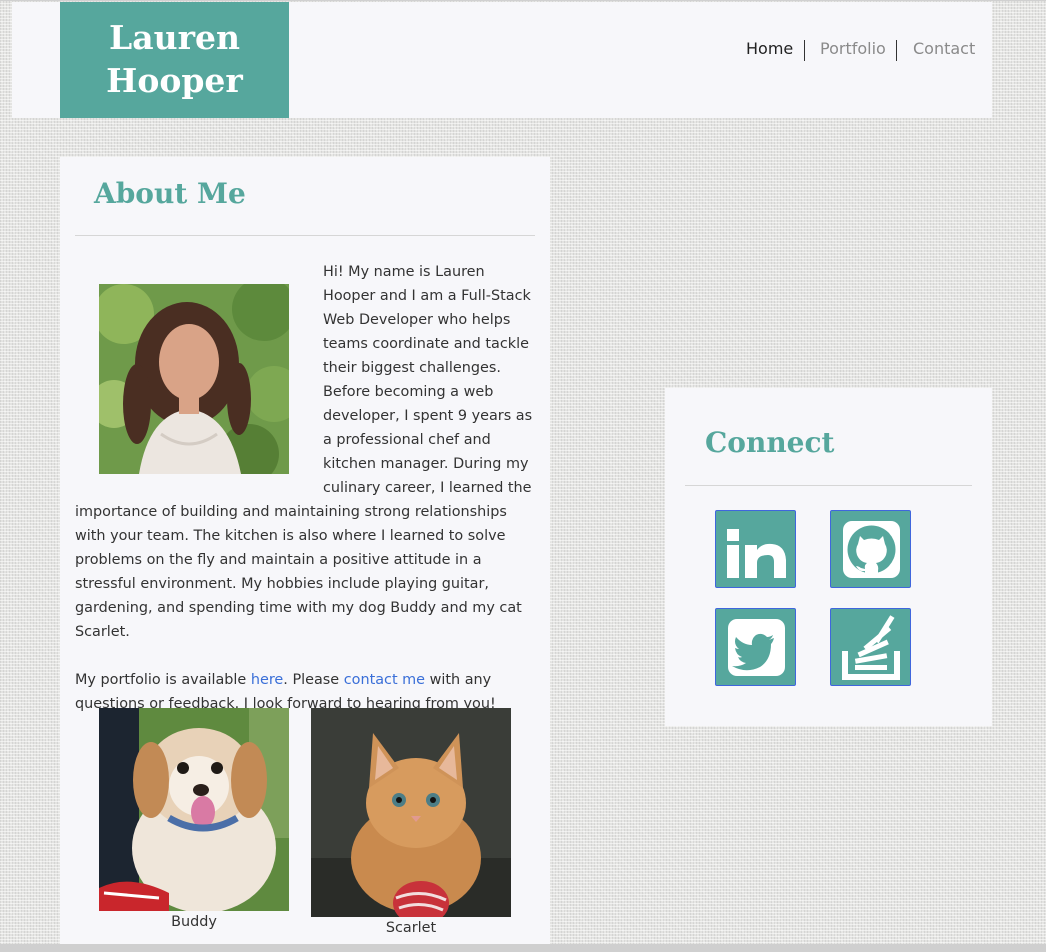 The height and width of the screenshot is (952, 1046). I want to click on linkedin-icon, so click(756, 553).